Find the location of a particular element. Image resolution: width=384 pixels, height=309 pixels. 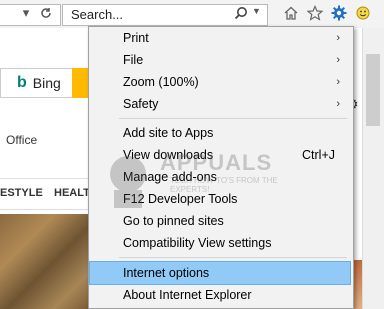

bing-logo-icon: b is located at coordinates (22, 82).